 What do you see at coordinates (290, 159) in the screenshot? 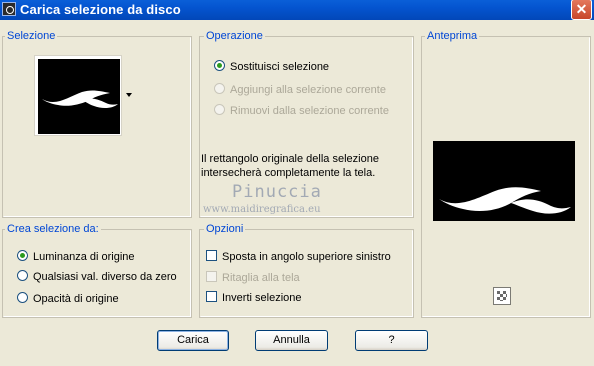
I see `operation-note-line1: Il rettangolo originale della selezione` at bounding box center [290, 159].